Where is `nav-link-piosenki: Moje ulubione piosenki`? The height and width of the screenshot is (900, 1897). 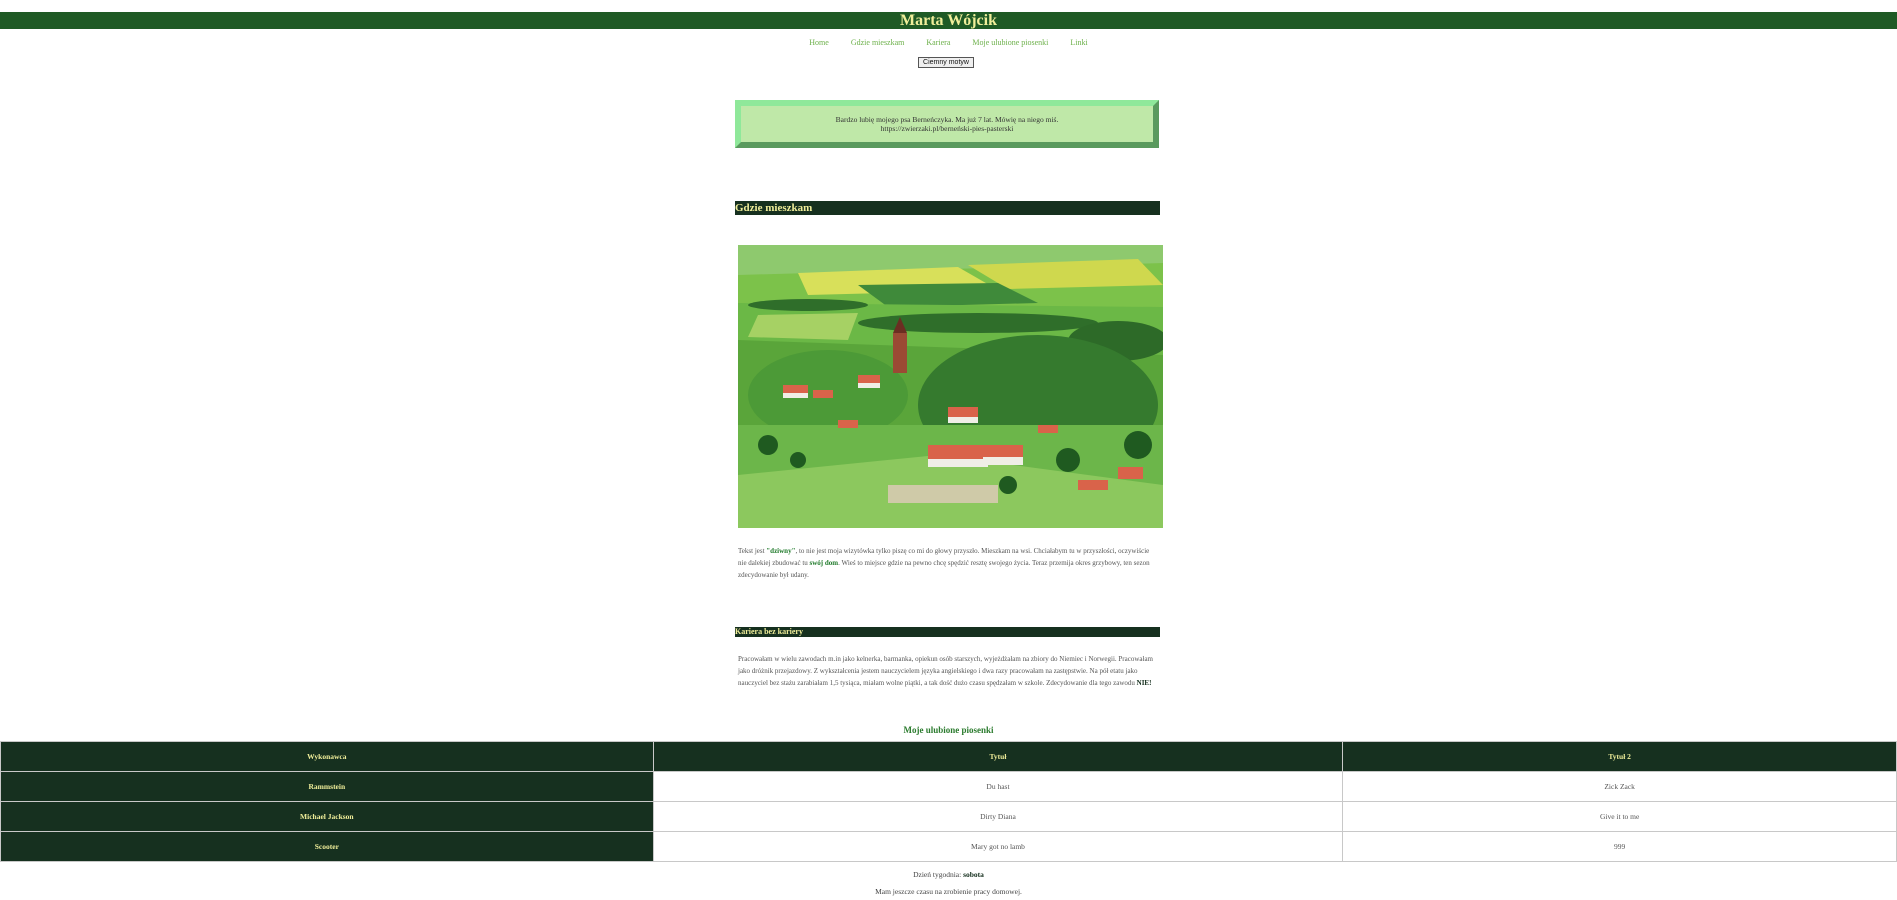
nav-link-piosenki: Moje ulubione piosenki is located at coordinates (1010, 42).